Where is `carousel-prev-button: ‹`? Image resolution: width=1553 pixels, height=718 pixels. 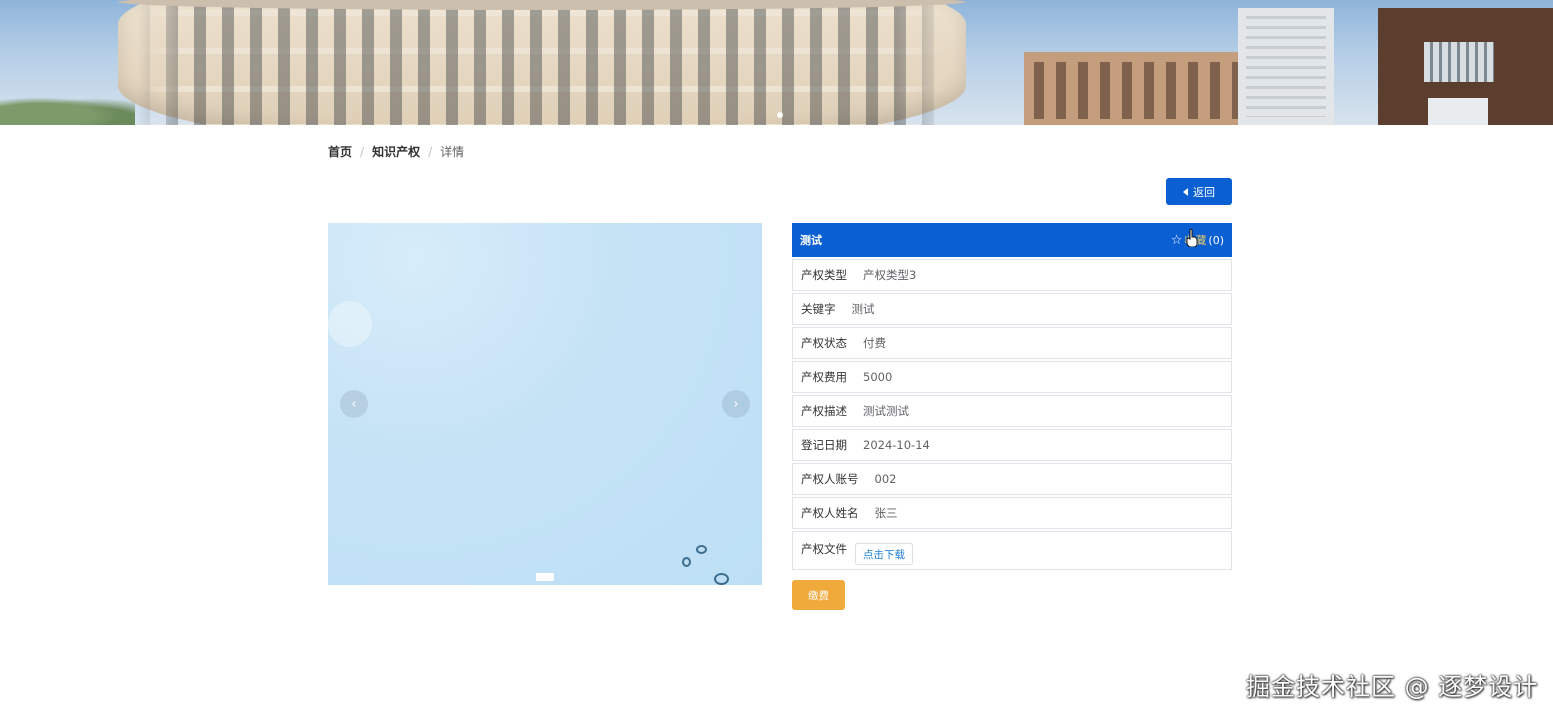
carousel-prev-button: ‹ is located at coordinates (354, 404).